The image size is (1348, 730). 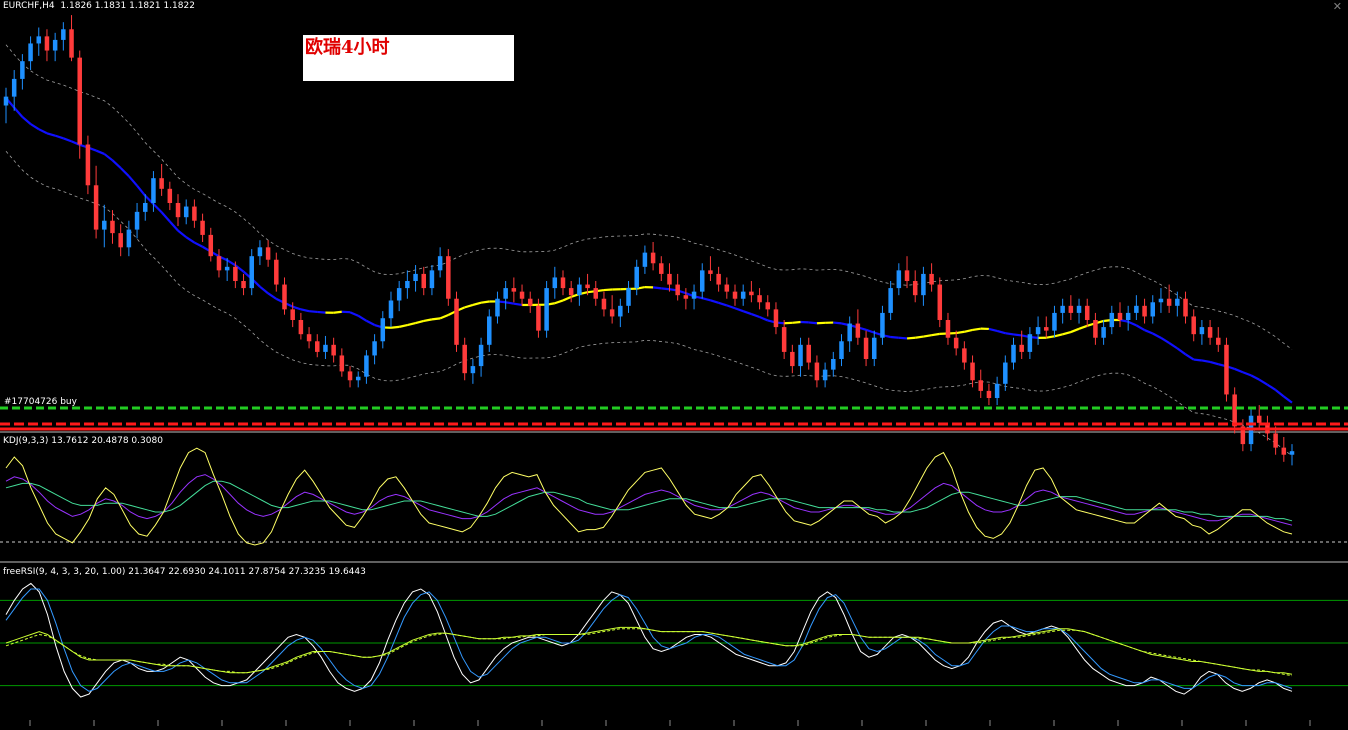 What do you see at coordinates (1337, 6) in the screenshot?
I see `close-icon: ✕` at bounding box center [1337, 6].